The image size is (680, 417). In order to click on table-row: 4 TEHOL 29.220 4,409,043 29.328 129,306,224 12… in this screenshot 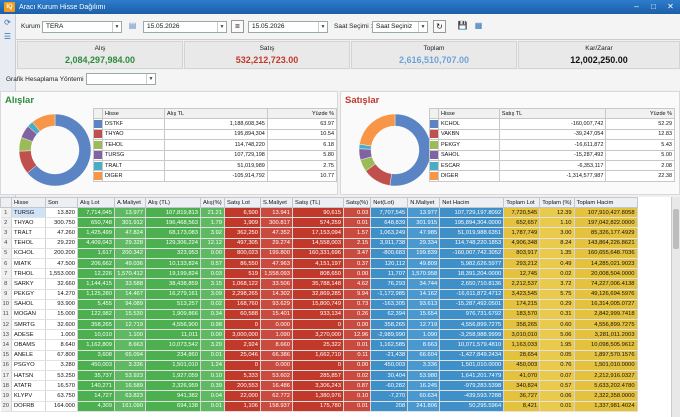, I will do `click(319, 243)`.